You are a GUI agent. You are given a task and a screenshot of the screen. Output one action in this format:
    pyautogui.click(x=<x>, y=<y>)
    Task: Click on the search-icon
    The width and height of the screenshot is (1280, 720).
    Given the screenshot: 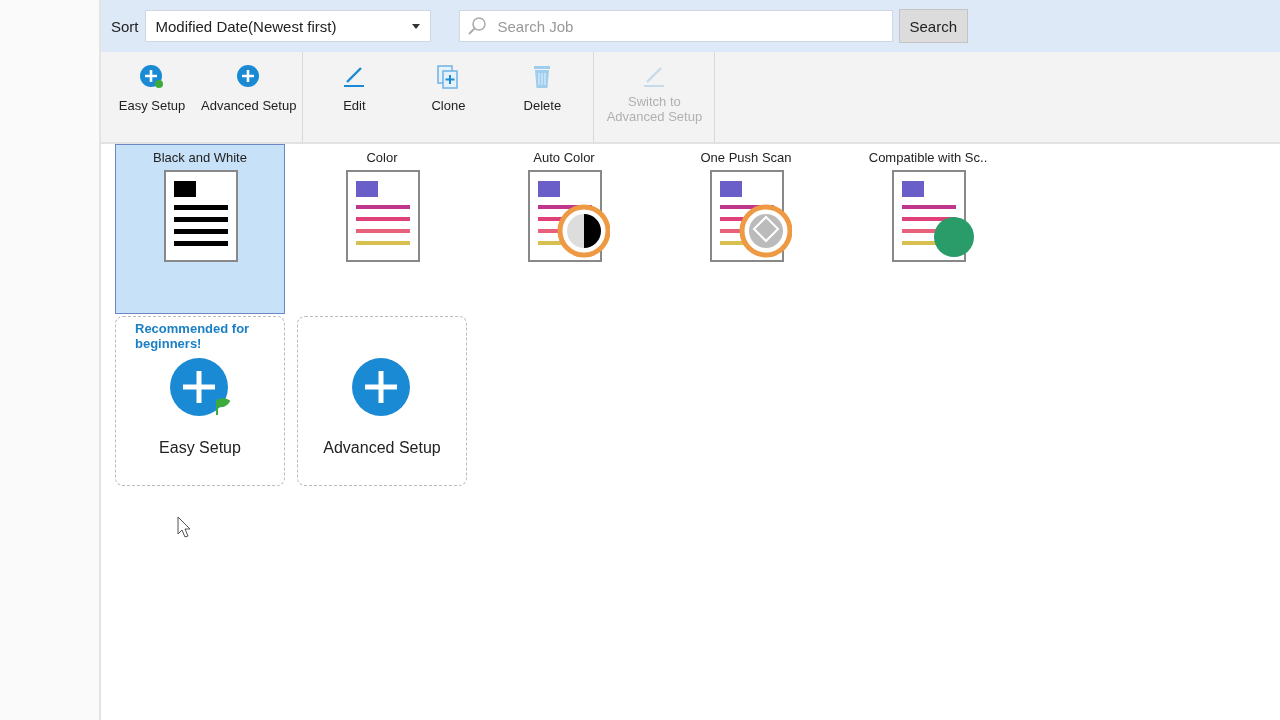 What is the action you would take?
    pyautogui.click(x=476, y=26)
    